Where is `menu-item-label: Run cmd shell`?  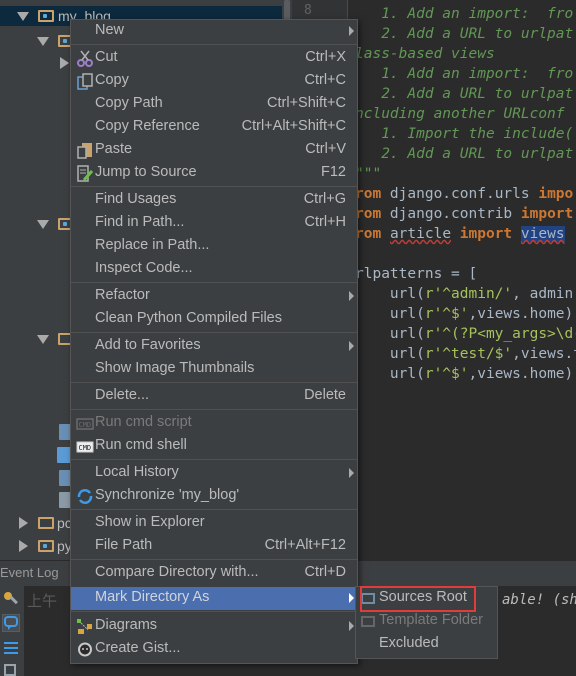 menu-item-label: Run cmd shell is located at coordinates (141, 445).